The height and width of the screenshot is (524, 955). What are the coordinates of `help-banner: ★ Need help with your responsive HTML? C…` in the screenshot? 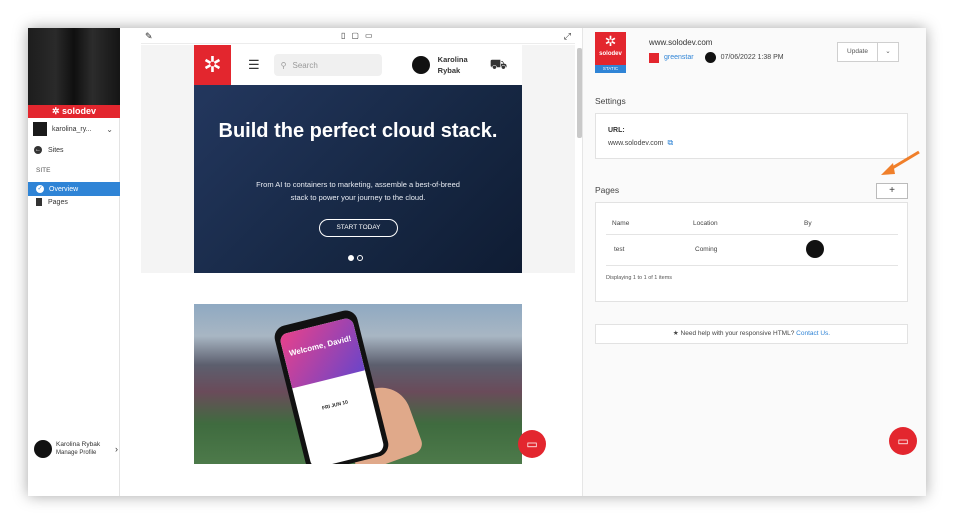 It's located at (751, 334).